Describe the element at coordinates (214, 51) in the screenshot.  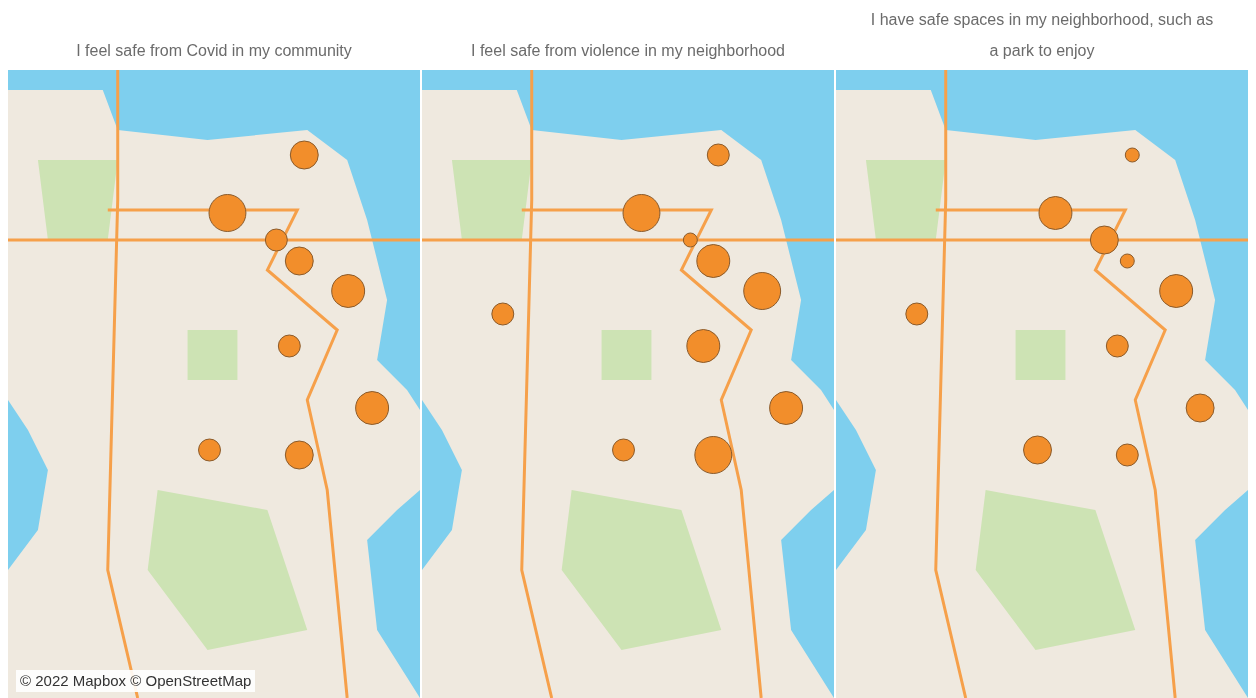
I see `map-title: I feel safe from Covid in my community` at that location.